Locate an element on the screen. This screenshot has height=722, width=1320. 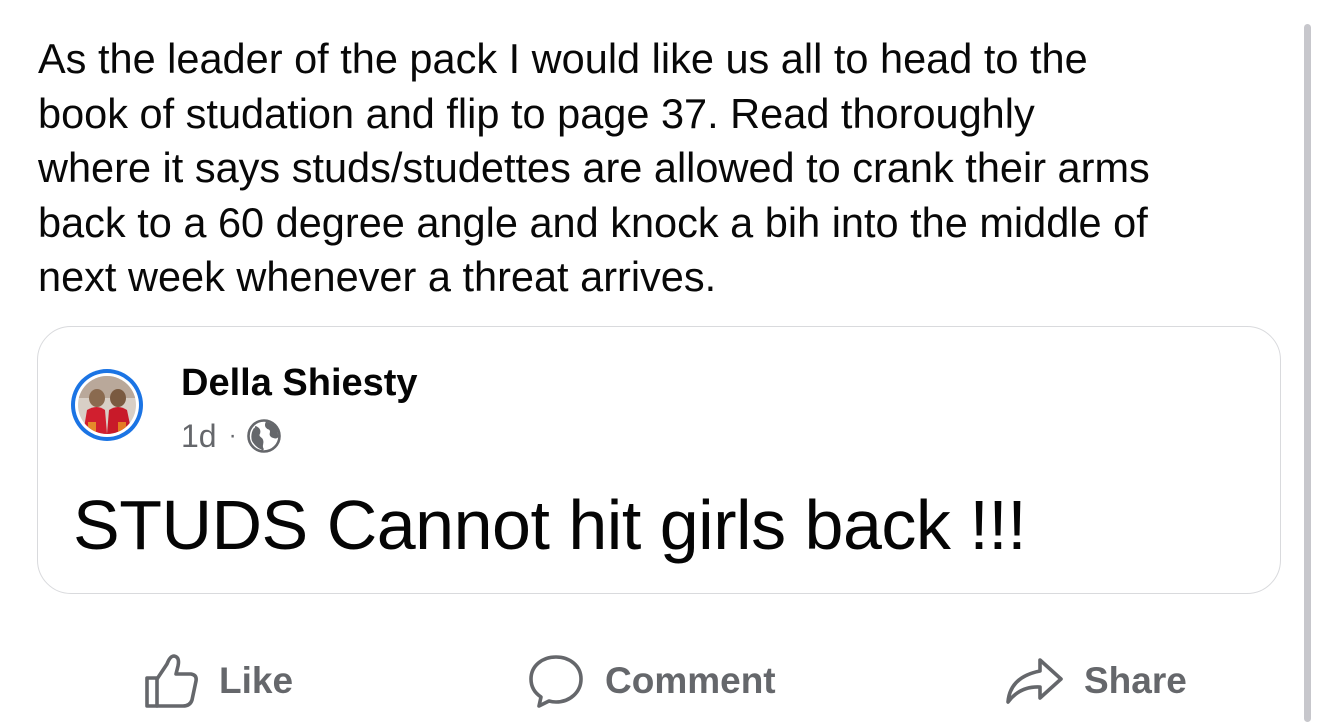
avatar is located at coordinates (107, 405).